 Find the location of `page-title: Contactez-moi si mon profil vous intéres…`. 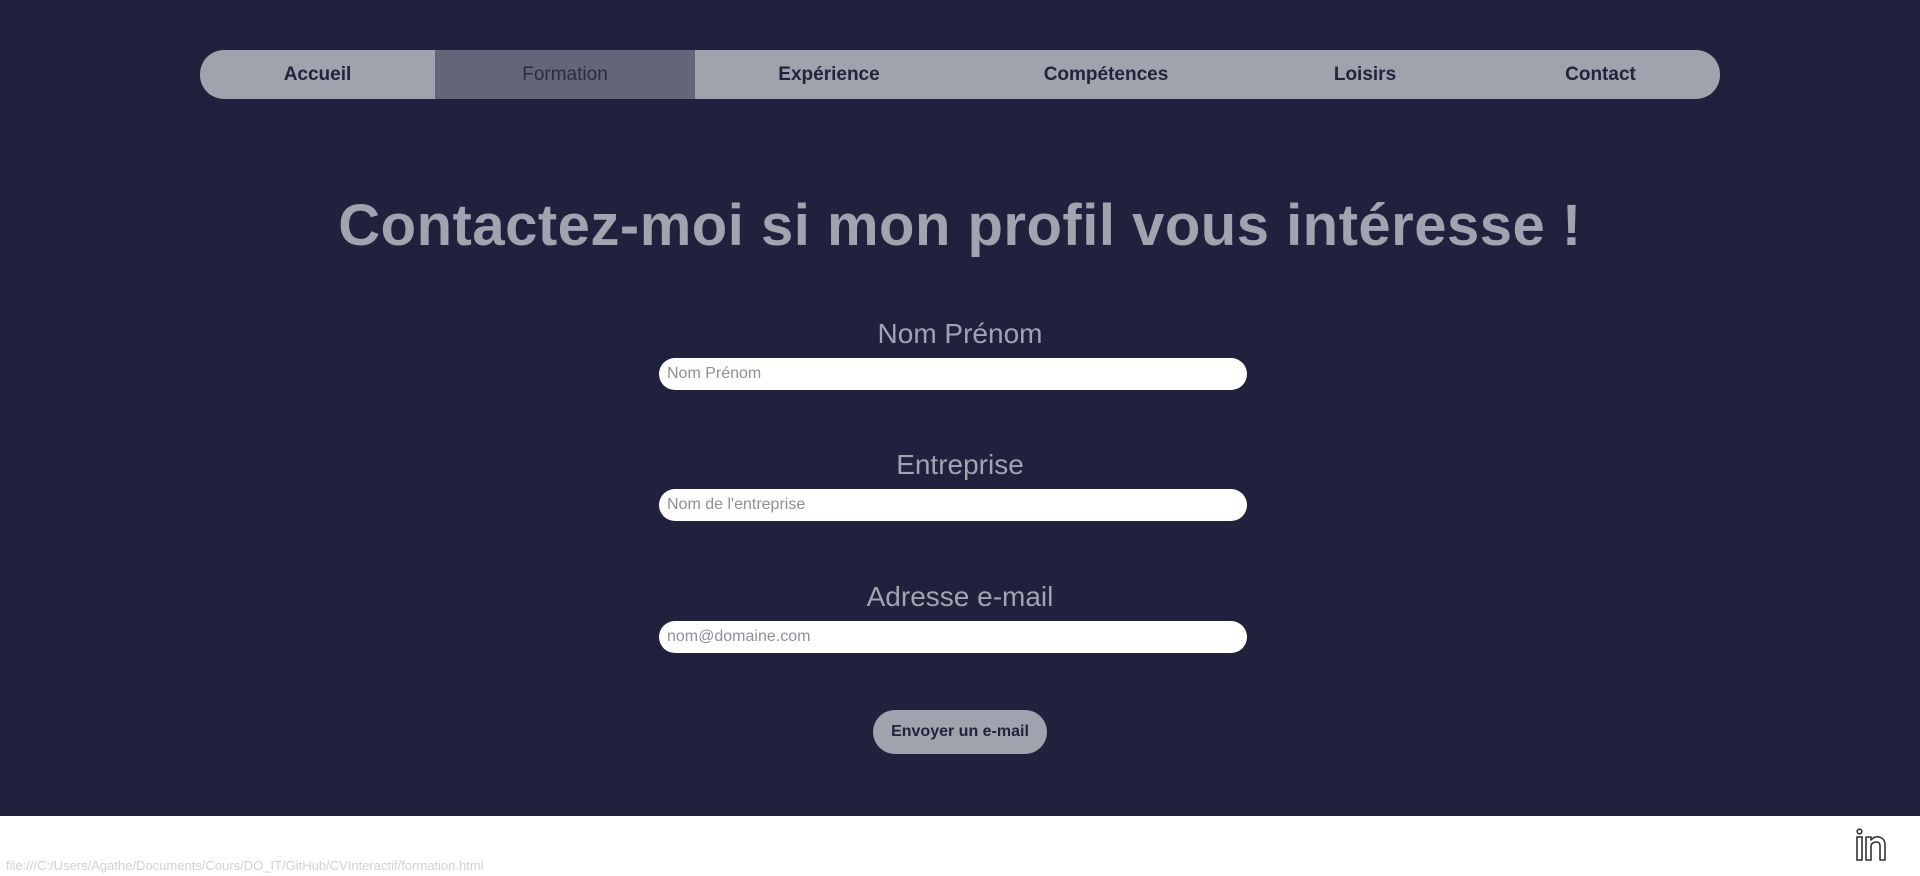

page-title: Contactez-moi si mon profil vous intéres… is located at coordinates (960, 225).